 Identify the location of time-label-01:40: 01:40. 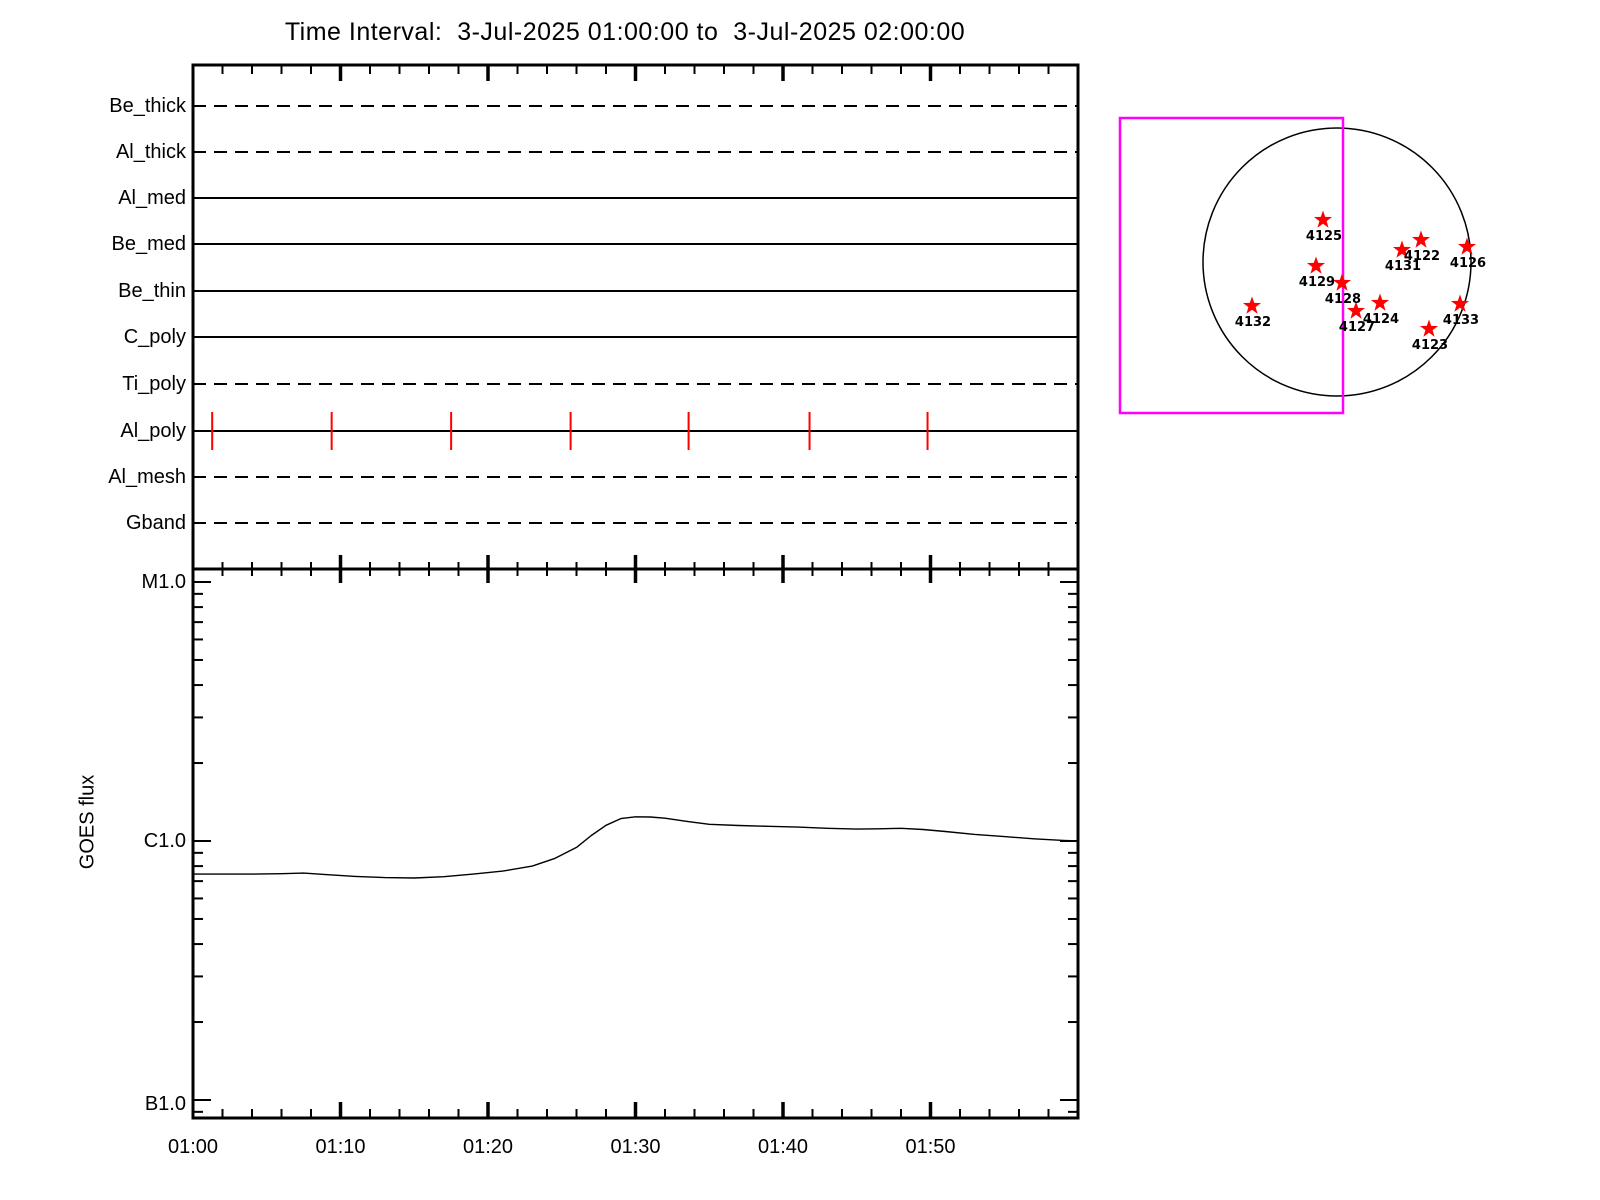
(783, 1147).